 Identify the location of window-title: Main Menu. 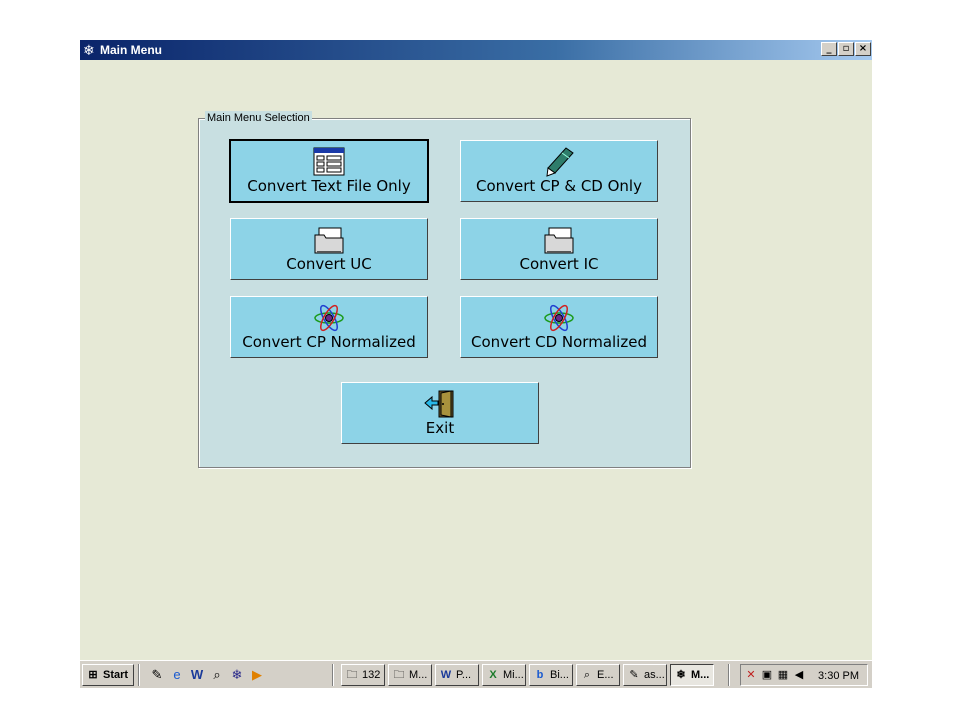
(131, 50).